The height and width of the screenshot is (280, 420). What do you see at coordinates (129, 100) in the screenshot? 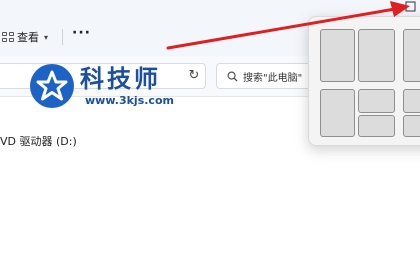
I see `watermark-url: www.3kjs.com` at bounding box center [129, 100].